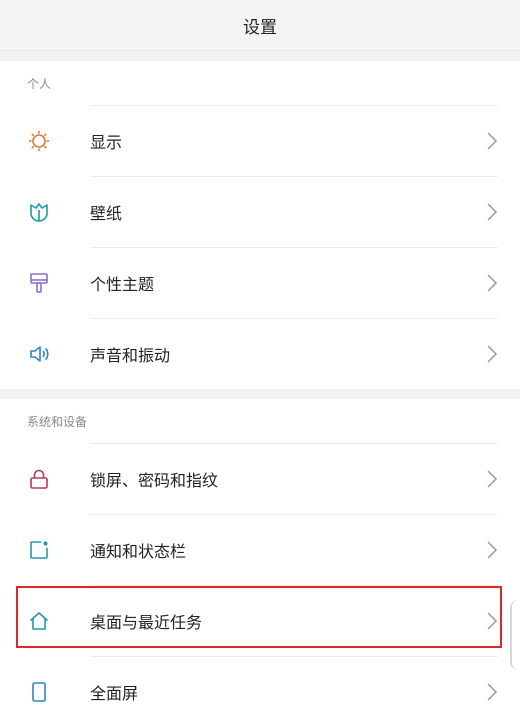 The width and height of the screenshot is (520, 721). What do you see at coordinates (260, 140) in the screenshot?
I see `settings-item-display: 显示` at bounding box center [260, 140].